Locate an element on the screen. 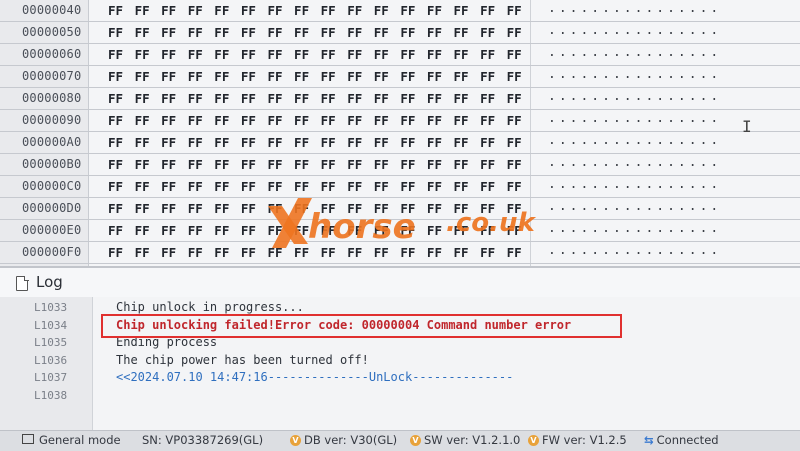  hex-address: 000000D0 is located at coordinates (52, 208).